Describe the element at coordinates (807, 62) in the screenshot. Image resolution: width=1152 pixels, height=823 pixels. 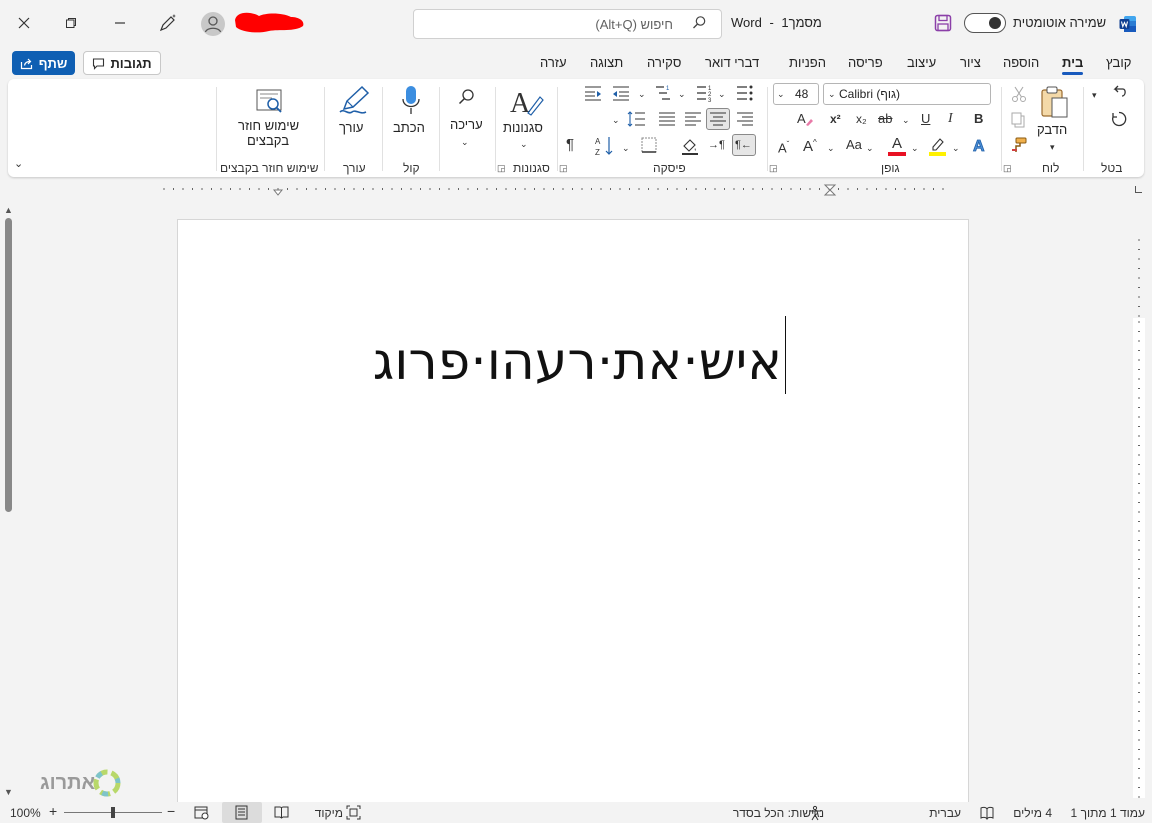
I see `tab-references: הפניות` at that location.